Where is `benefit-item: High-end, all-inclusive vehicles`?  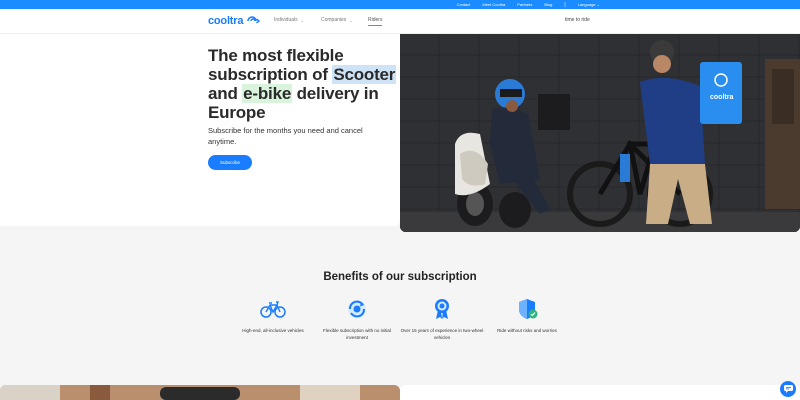
benefit-item: High-end, all-inclusive vehicles is located at coordinates (273, 316).